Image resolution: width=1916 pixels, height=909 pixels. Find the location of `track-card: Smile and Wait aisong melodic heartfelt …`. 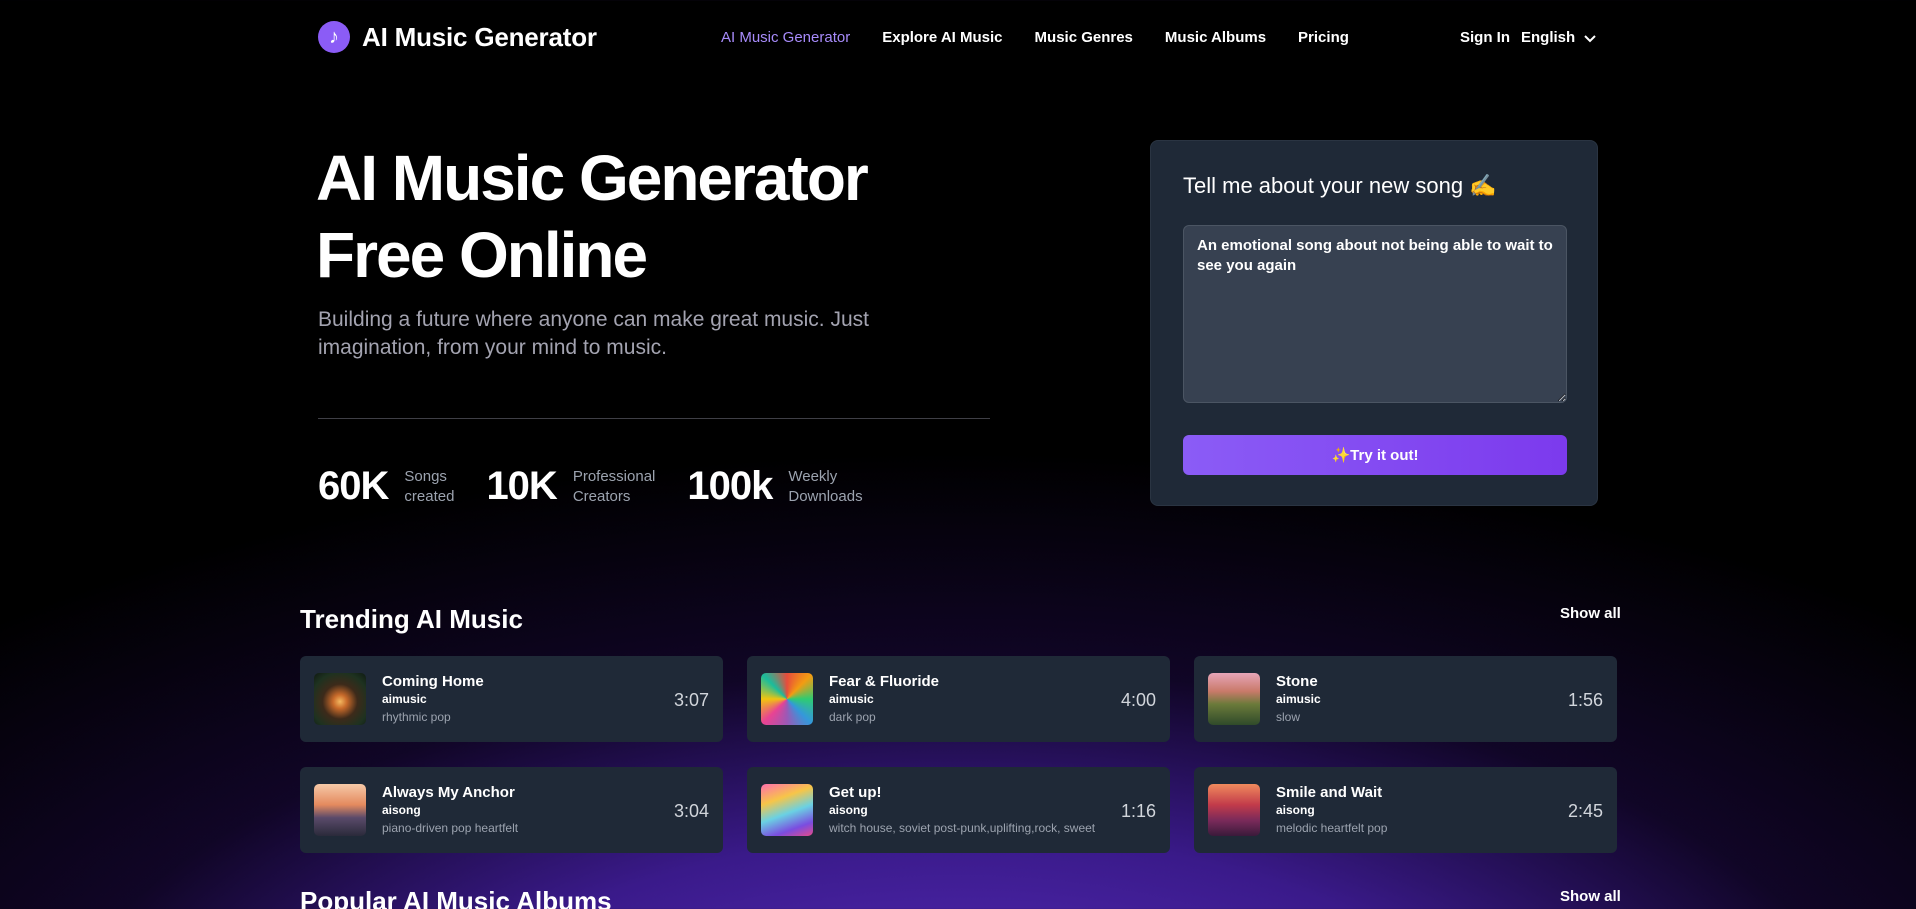

track-card: Smile and Wait aisong melodic heartfelt … is located at coordinates (1405, 810).